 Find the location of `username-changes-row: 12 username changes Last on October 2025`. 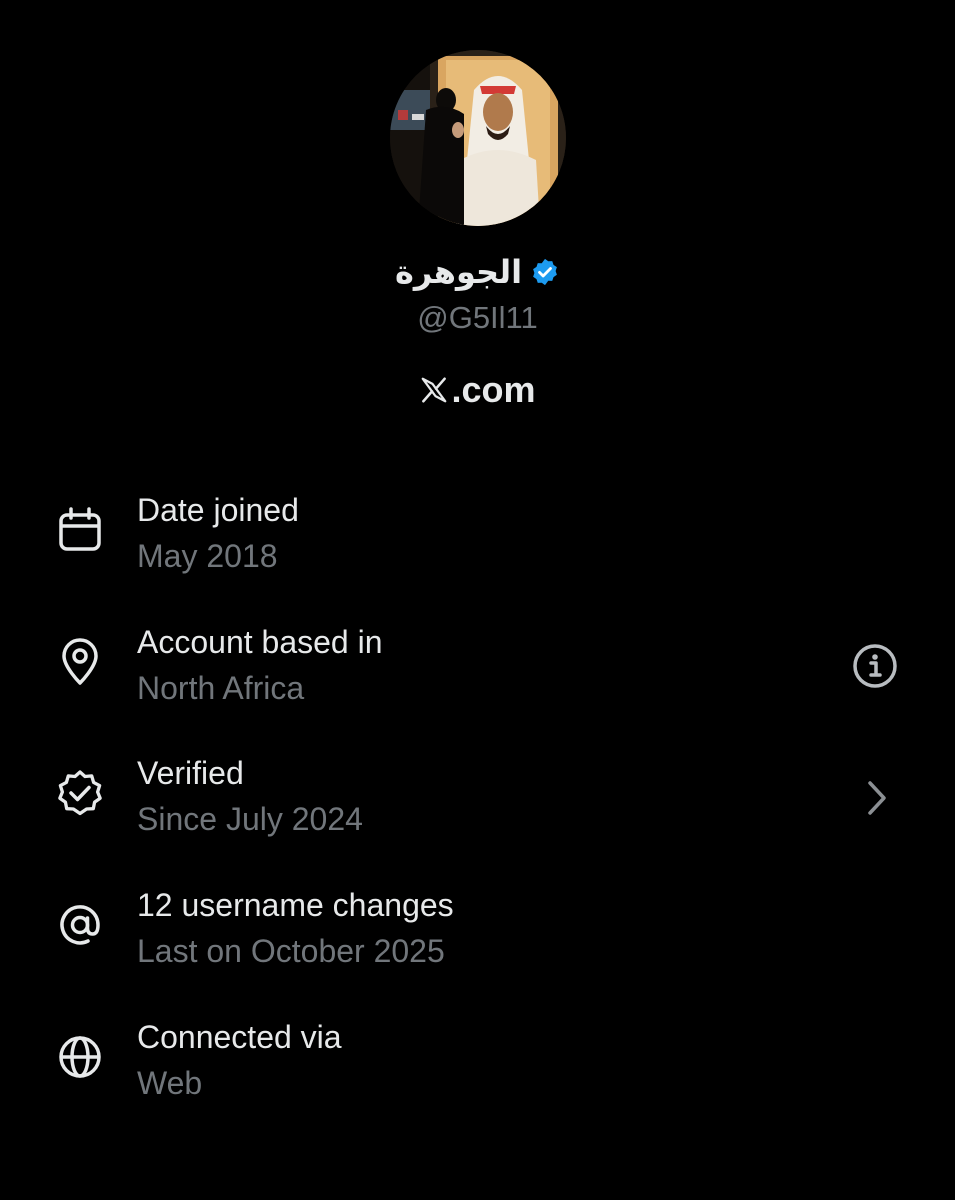

username-changes-row: 12 username changes Last on October 2025 is located at coordinates (477, 942).